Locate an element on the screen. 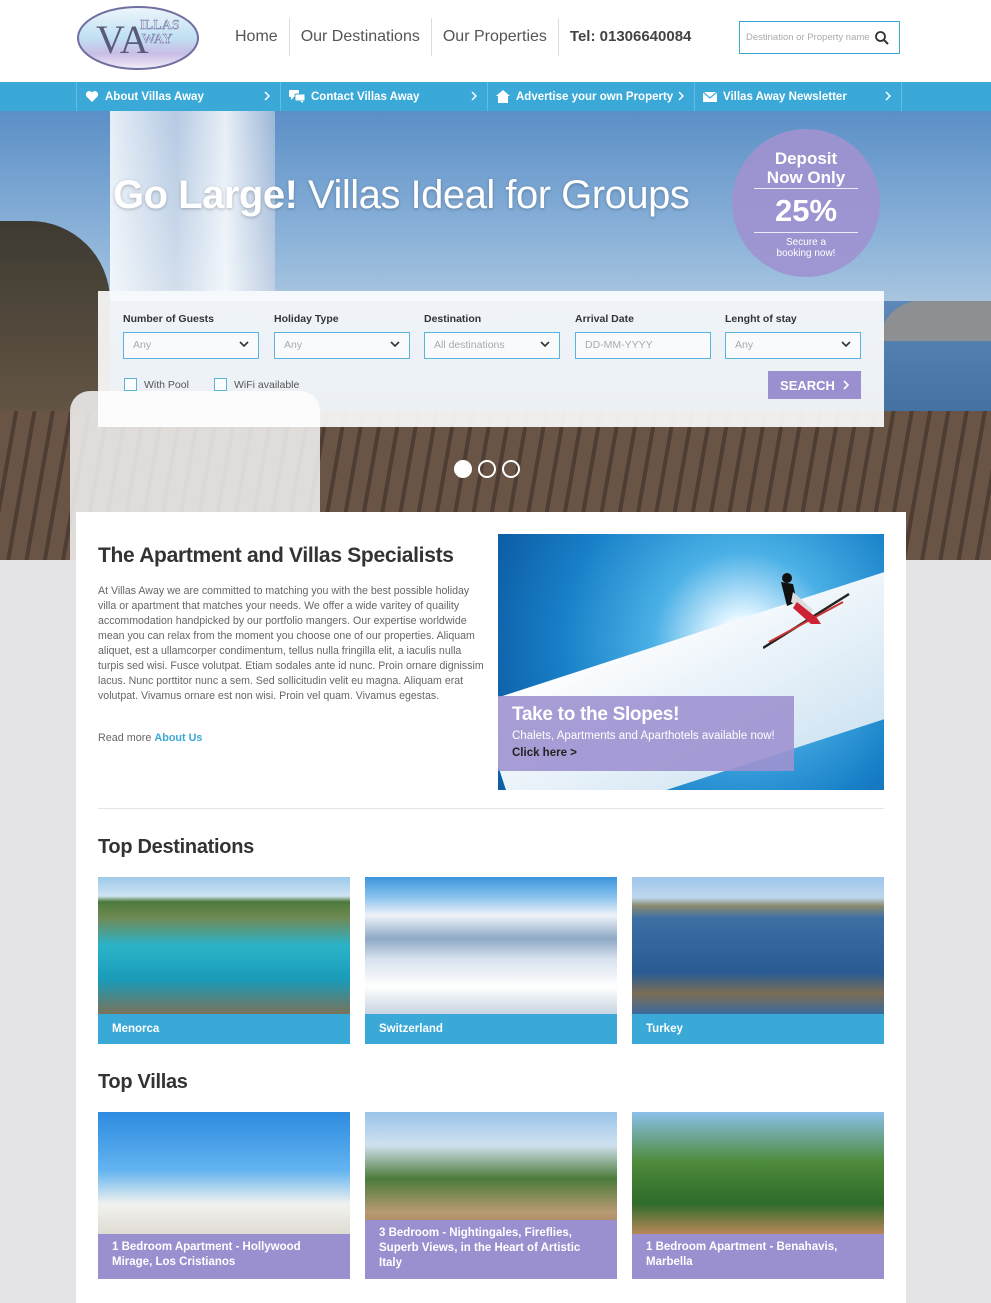  arrival-date-input: DD-MM-YYYY is located at coordinates (643, 345).